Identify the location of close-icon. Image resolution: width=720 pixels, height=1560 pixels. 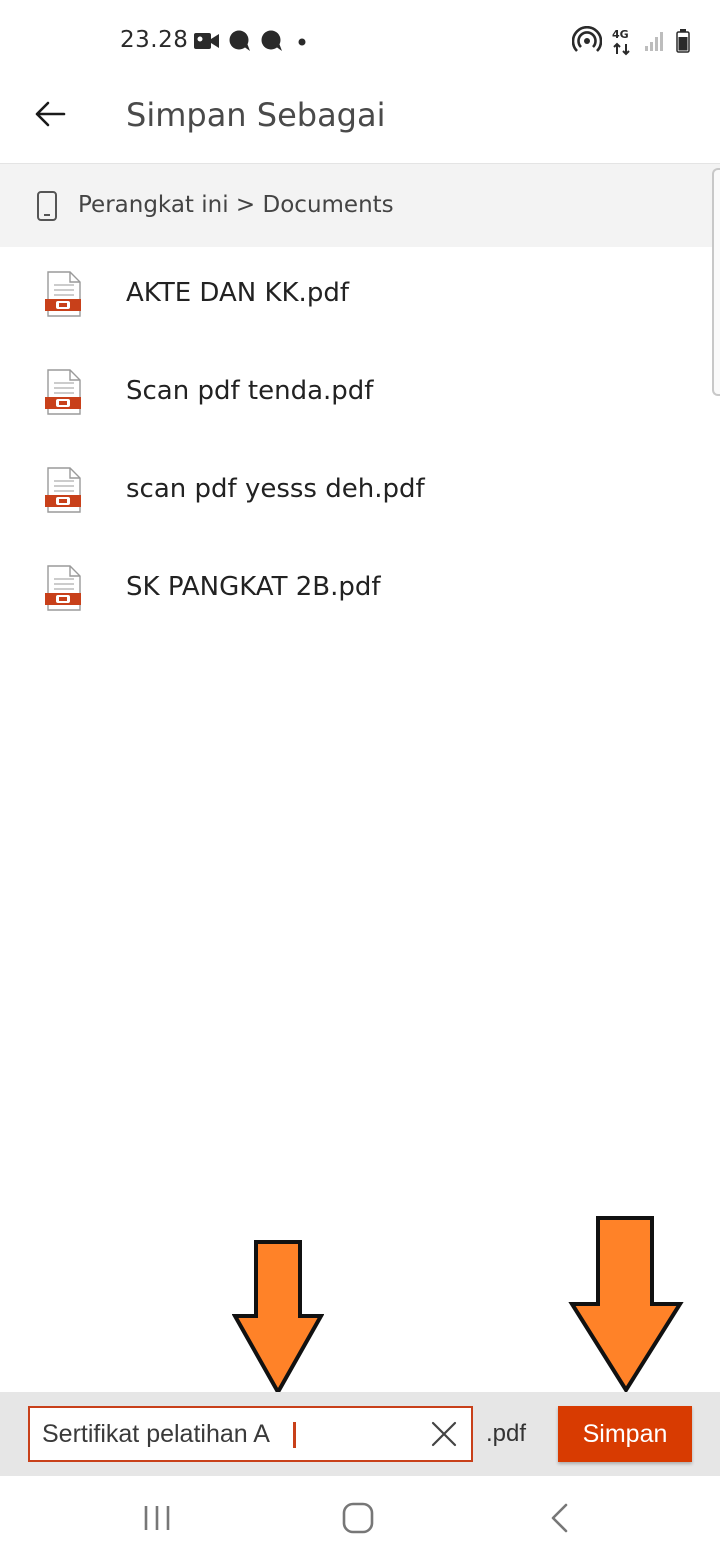
(444, 1434).